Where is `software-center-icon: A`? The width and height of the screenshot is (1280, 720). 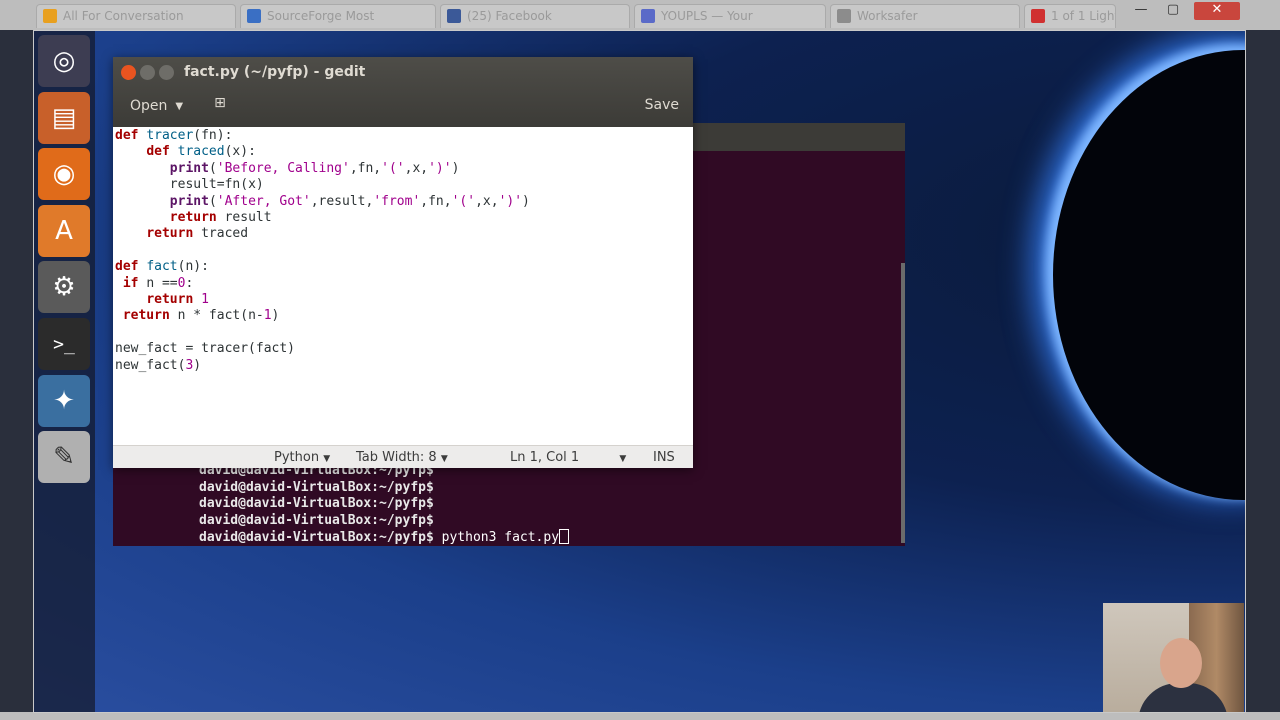 software-center-icon: A is located at coordinates (64, 231).